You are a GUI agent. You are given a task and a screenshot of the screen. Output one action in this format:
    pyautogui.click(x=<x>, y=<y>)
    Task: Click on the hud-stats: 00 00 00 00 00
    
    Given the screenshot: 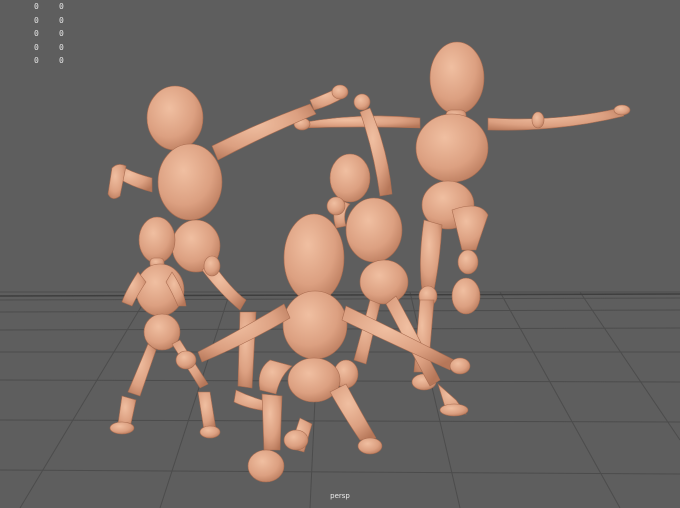 What is the action you would take?
    pyautogui.click(x=59, y=34)
    